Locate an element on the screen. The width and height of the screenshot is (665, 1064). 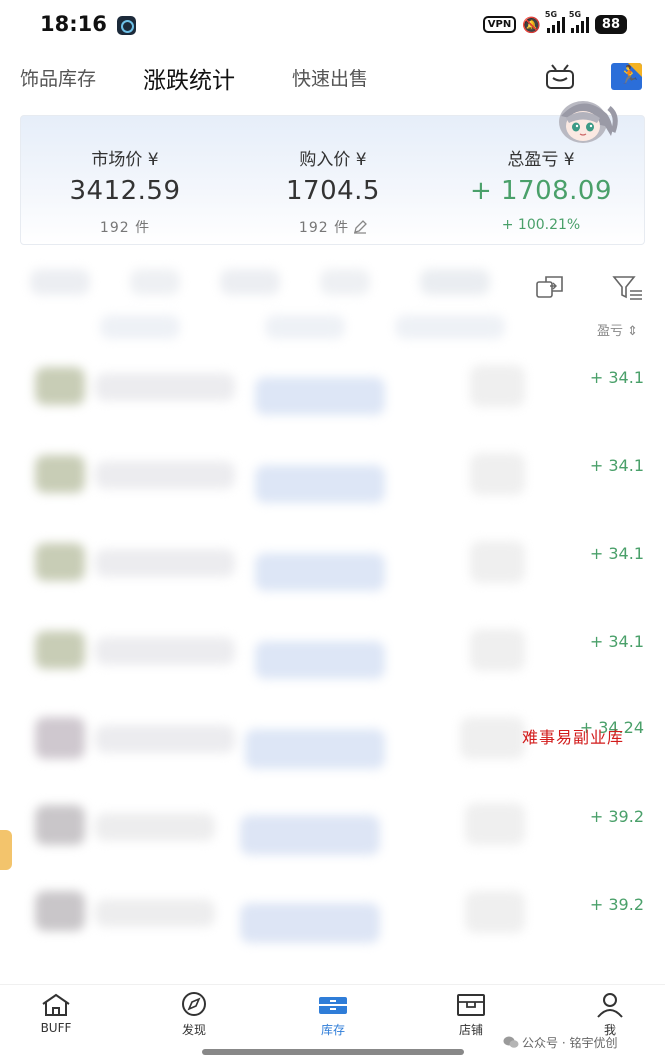
transfer-icon is located at coordinates (550, 287).